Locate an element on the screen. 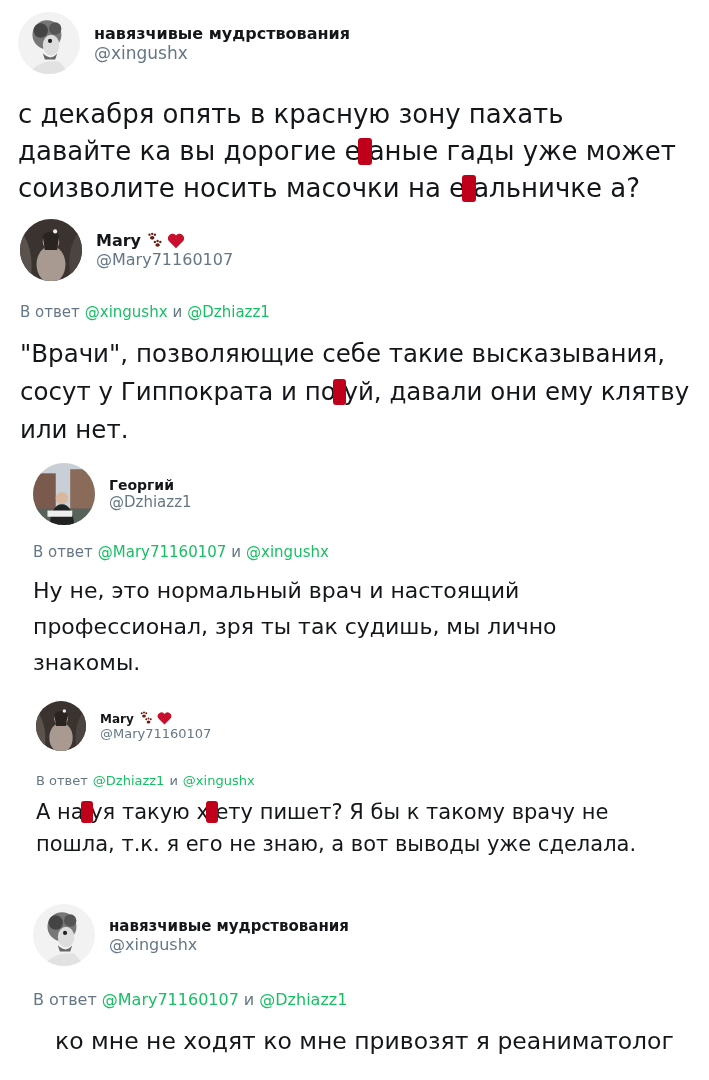 The width and height of the screenshot is (709, 1080). author-handle: @Dzhiazz1 is located at coordinates (150, 502).